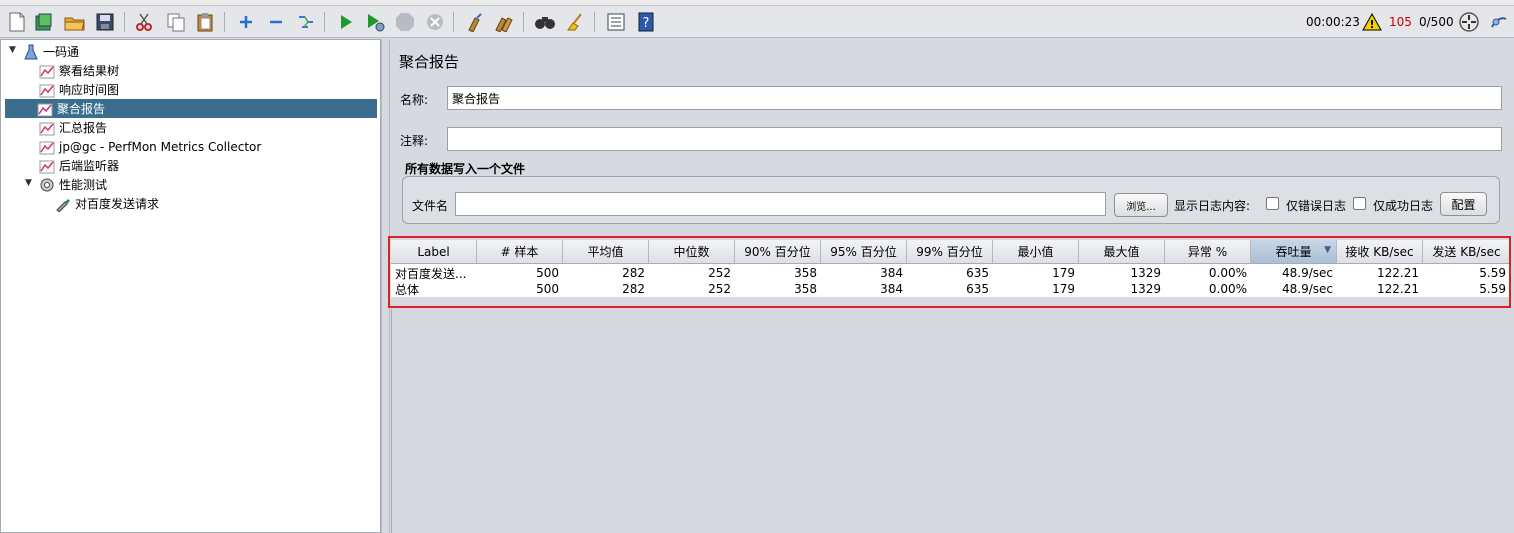  Describe the element at coordinates (61, 52) in the screenshot. I see `tree-item-label: 一码通` at that location.